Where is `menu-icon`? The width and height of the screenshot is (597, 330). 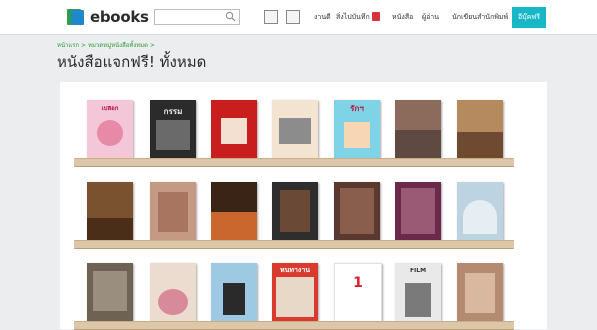 menu-icon is located at coordinates (271, 17).